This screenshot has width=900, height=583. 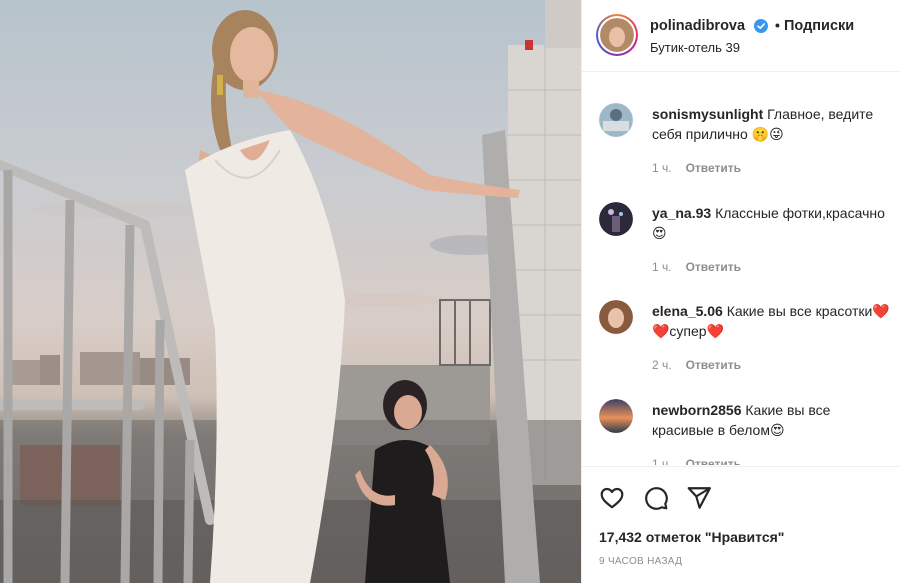 I want to click on author-username: polinadibrova, so click(x=697, y=26).